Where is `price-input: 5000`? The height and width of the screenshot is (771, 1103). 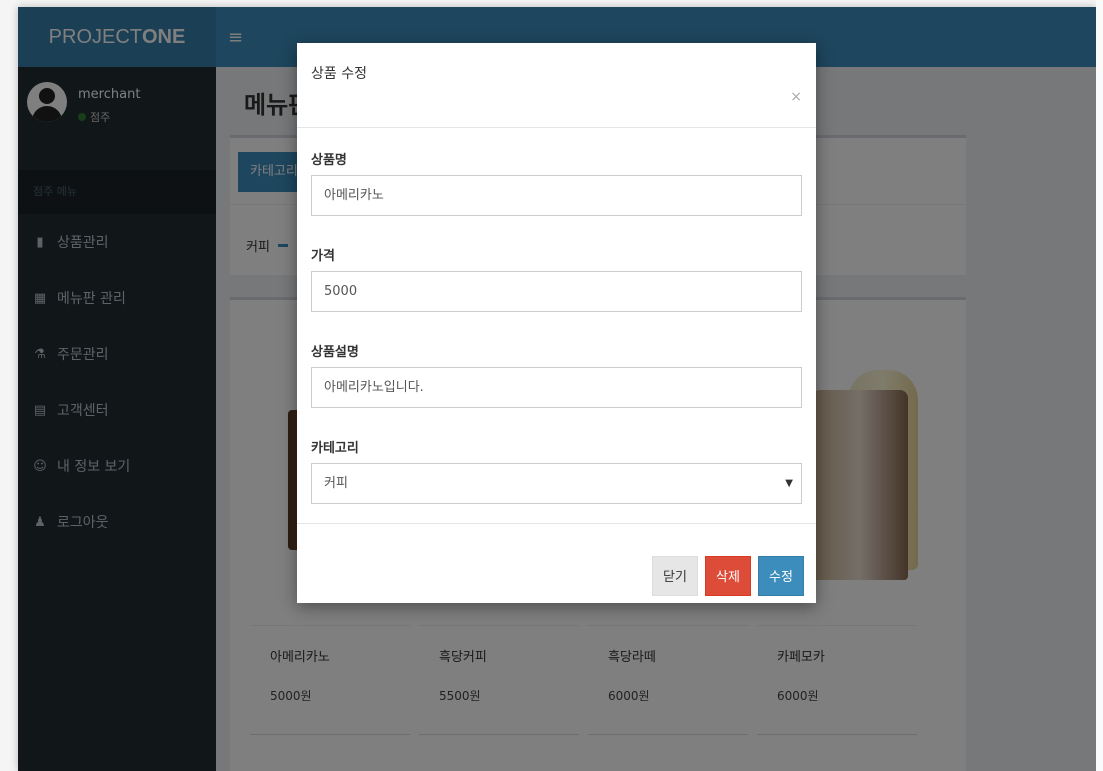
price-input: 5000 is located at coordinates (556, 291).